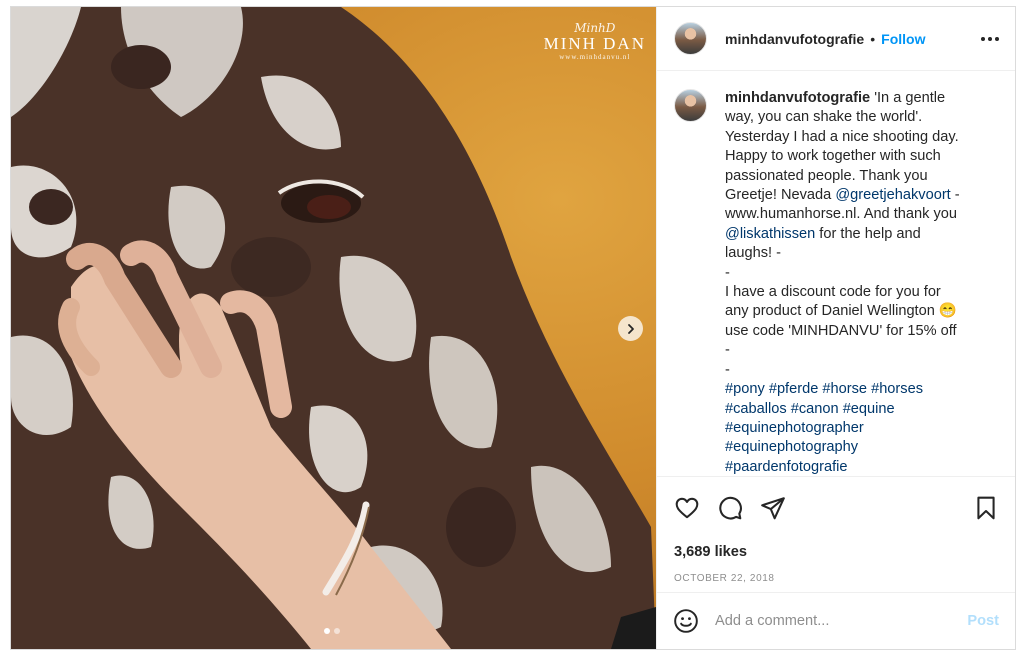 This screenshot has height=656, width=1024. What do you see at coordinates (595, 57) in the screenshot?
I see `watermark-url: www.minhdanvu.nl` at bounding box center [595, 57].